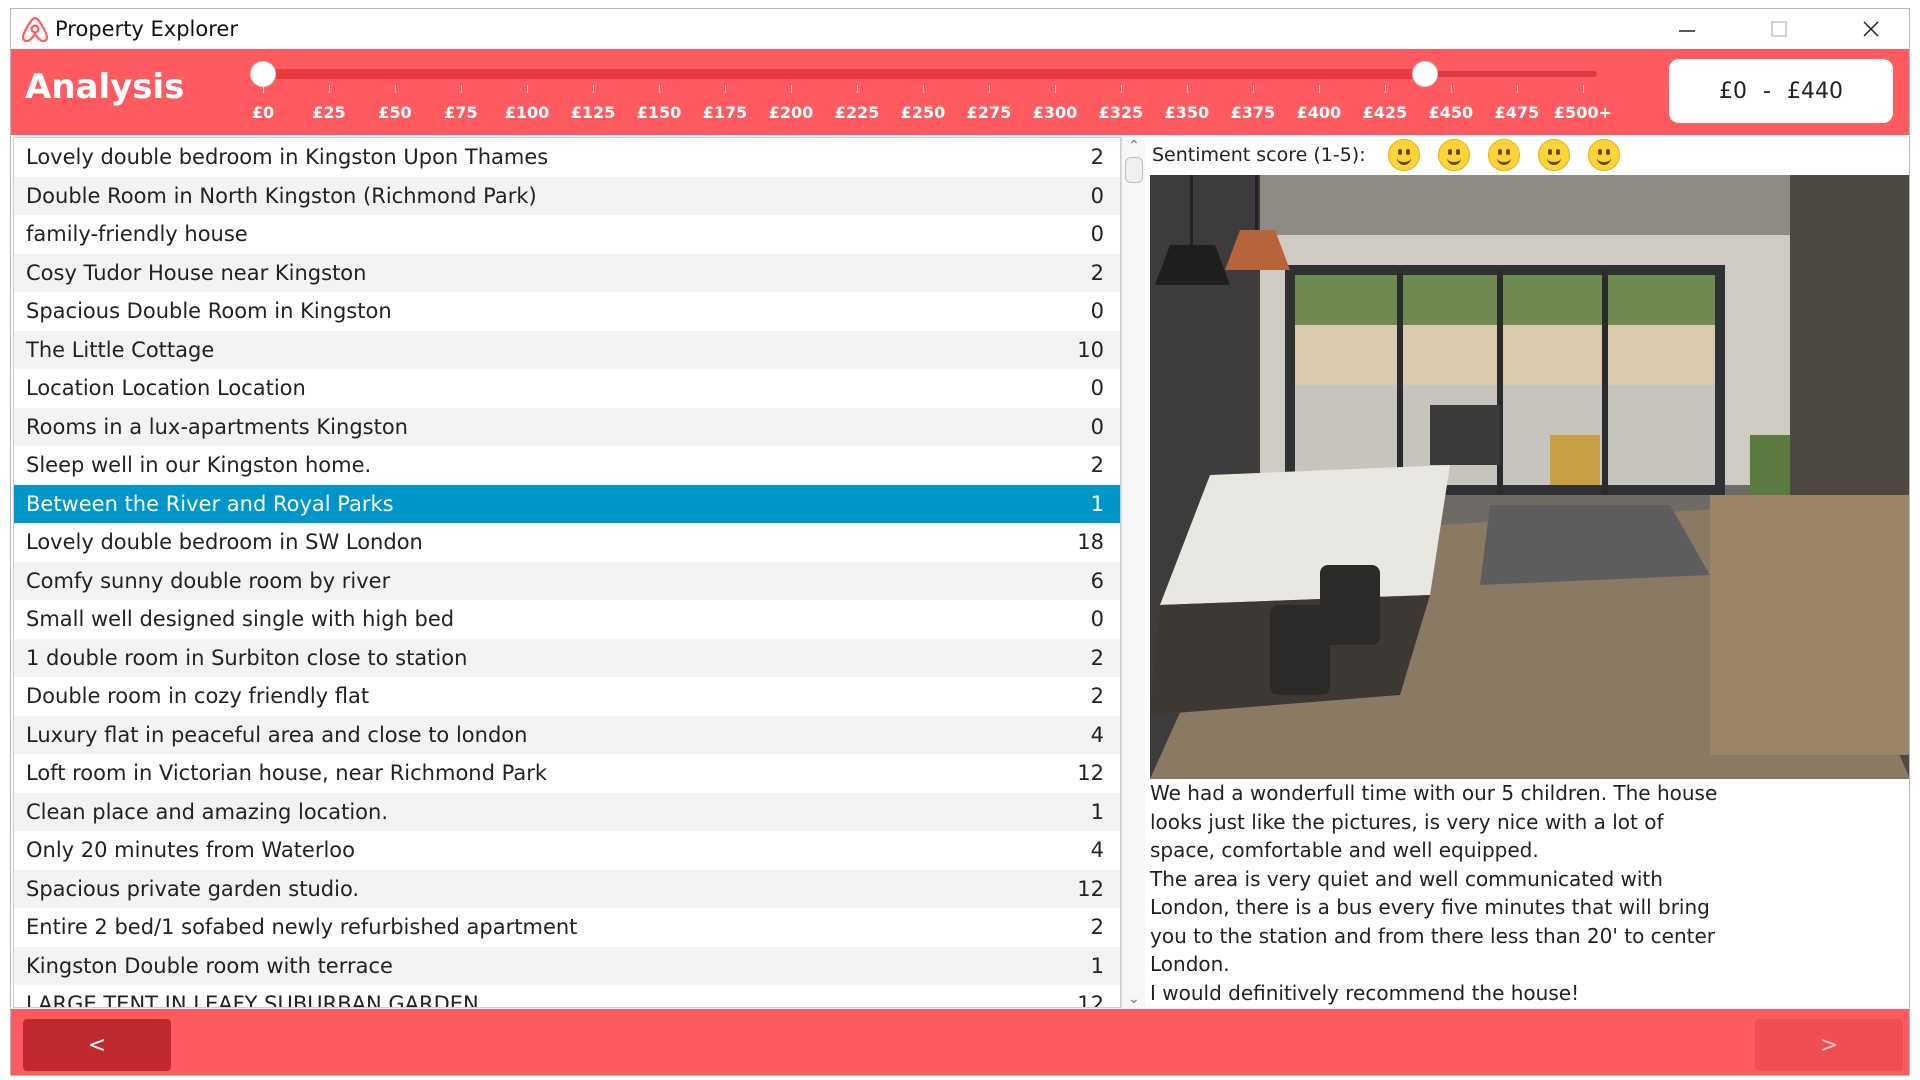 This screenshot has height=1080, width=1920. I want to click on listing-row: Between the River and Royal Parks 1, so click(567, 503).